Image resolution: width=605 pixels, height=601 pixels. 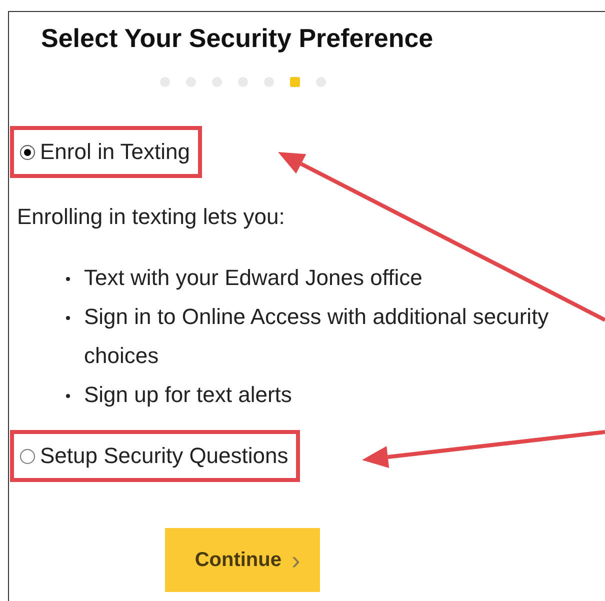 I want to click on intro-text: Enrolling in texting lets you:, so click(x=151, y=217).